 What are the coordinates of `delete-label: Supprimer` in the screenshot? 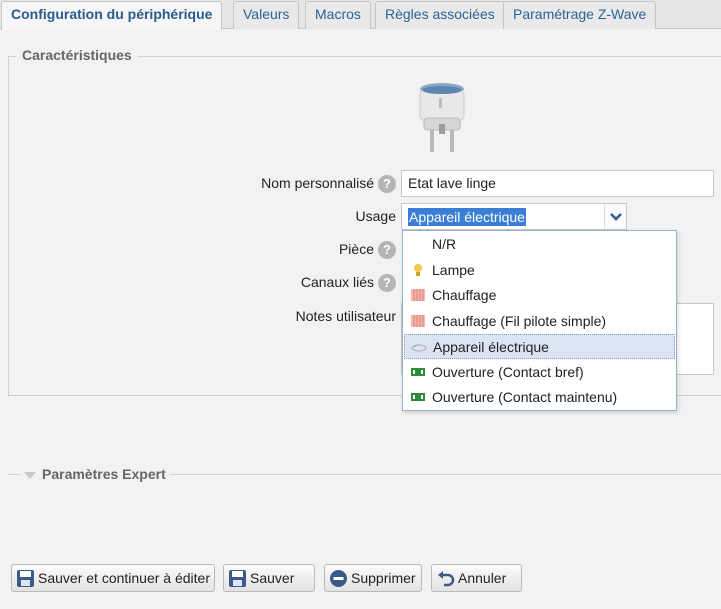 It's located at (383, 578).